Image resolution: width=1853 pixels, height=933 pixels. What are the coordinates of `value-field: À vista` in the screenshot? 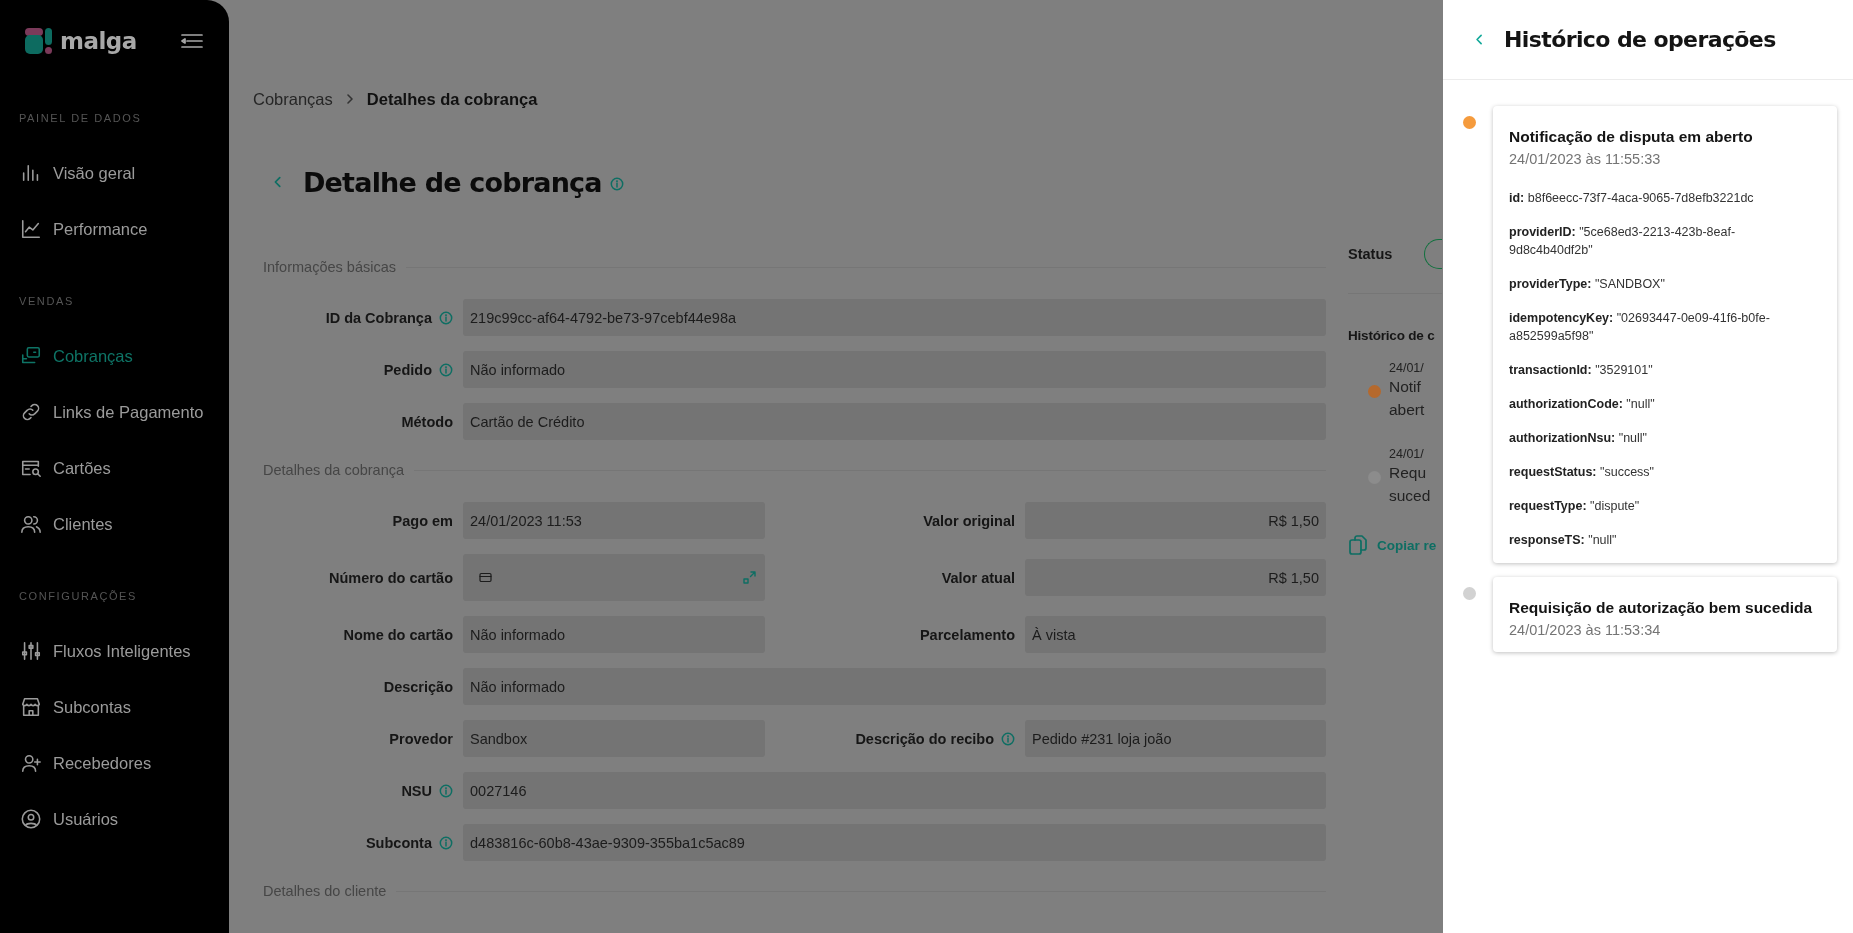 It's located at (1175, 634).